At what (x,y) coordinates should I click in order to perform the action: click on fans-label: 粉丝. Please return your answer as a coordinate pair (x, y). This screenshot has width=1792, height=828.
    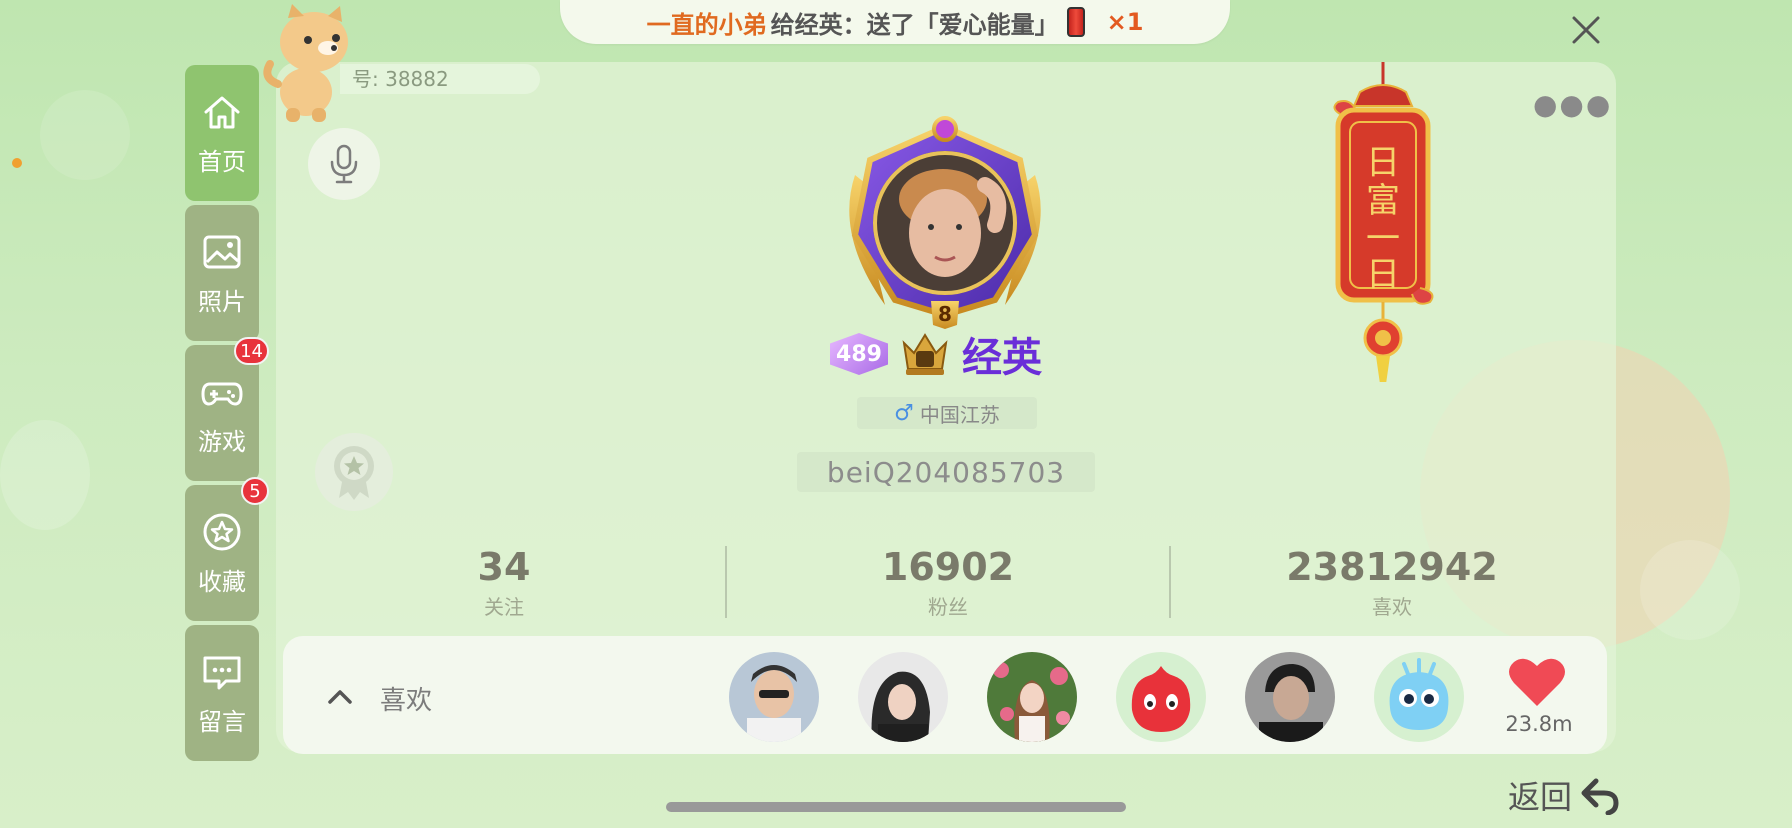
    Looking at the image, I should click on (948, 606).